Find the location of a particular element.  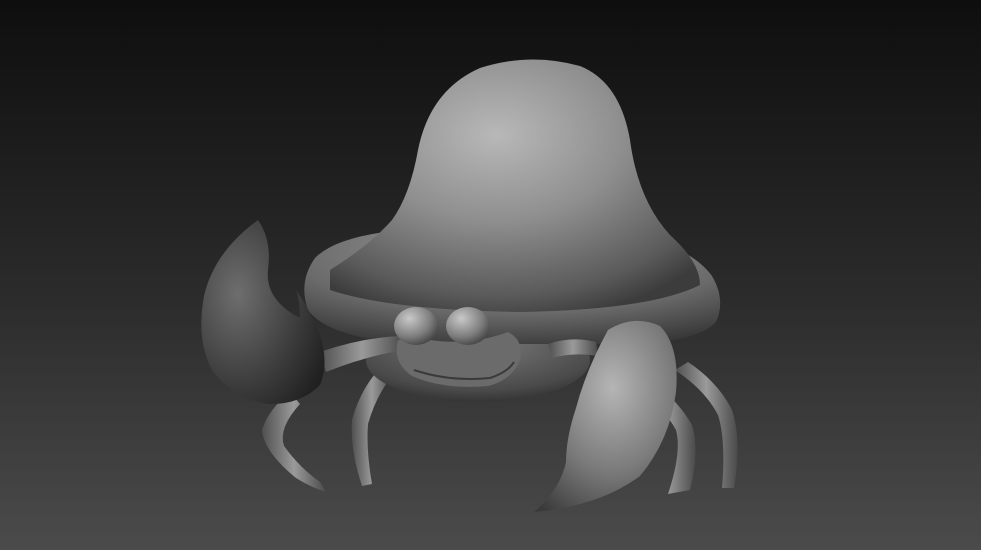

leg-left-back is located at coordinates (371, 427).